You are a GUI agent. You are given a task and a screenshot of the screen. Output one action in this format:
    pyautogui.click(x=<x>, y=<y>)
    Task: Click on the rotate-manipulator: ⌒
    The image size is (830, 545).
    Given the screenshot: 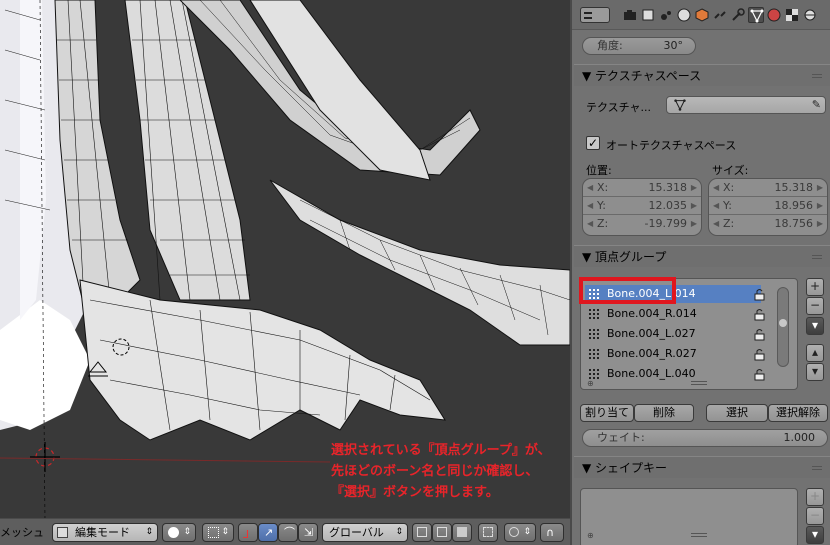 What is the action you would take?
    pyautogui.click(x=288, y=532)
    